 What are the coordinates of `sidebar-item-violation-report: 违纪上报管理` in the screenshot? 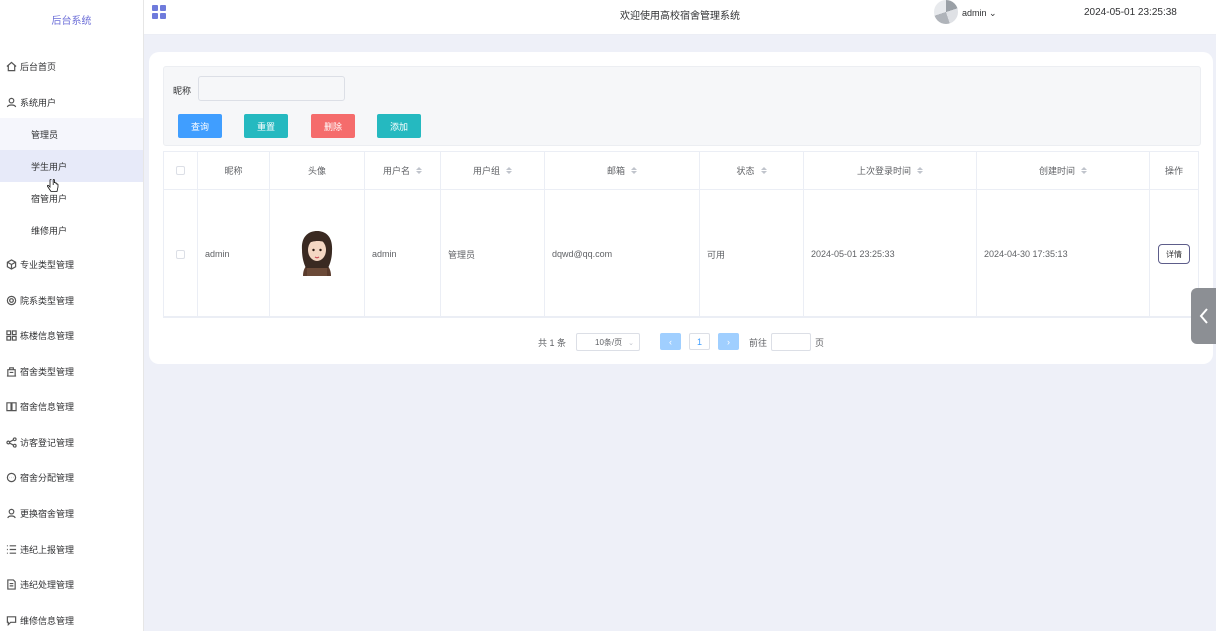 It's located at (71, 549).